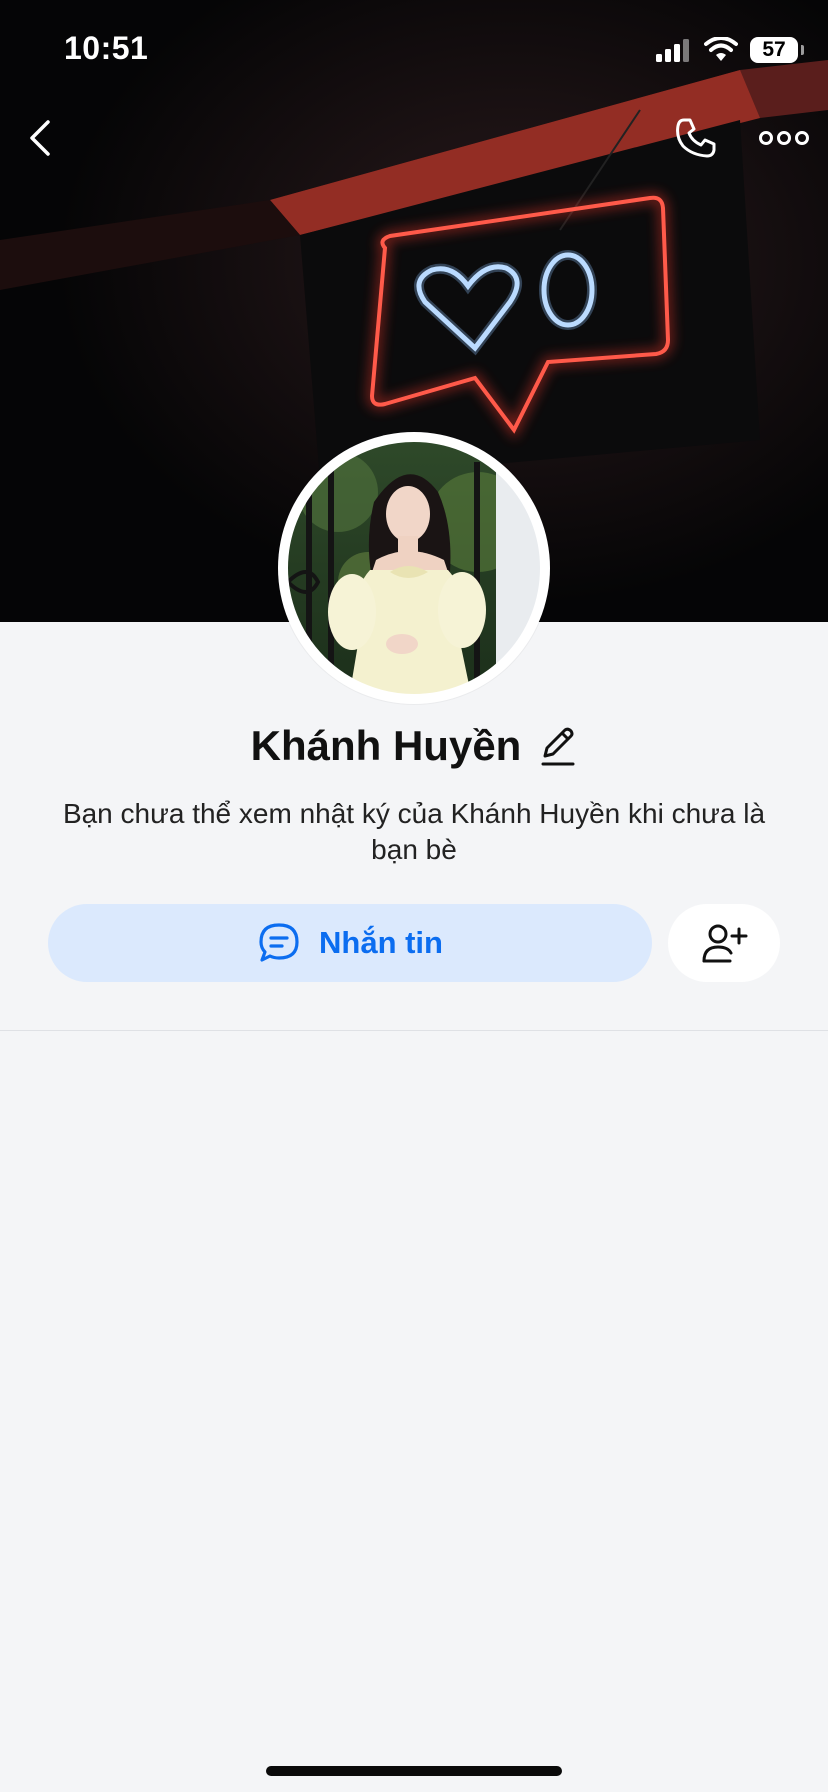 This screenshot has width=828, height=1792. I want to click on section-divider, so click(414, 1030).